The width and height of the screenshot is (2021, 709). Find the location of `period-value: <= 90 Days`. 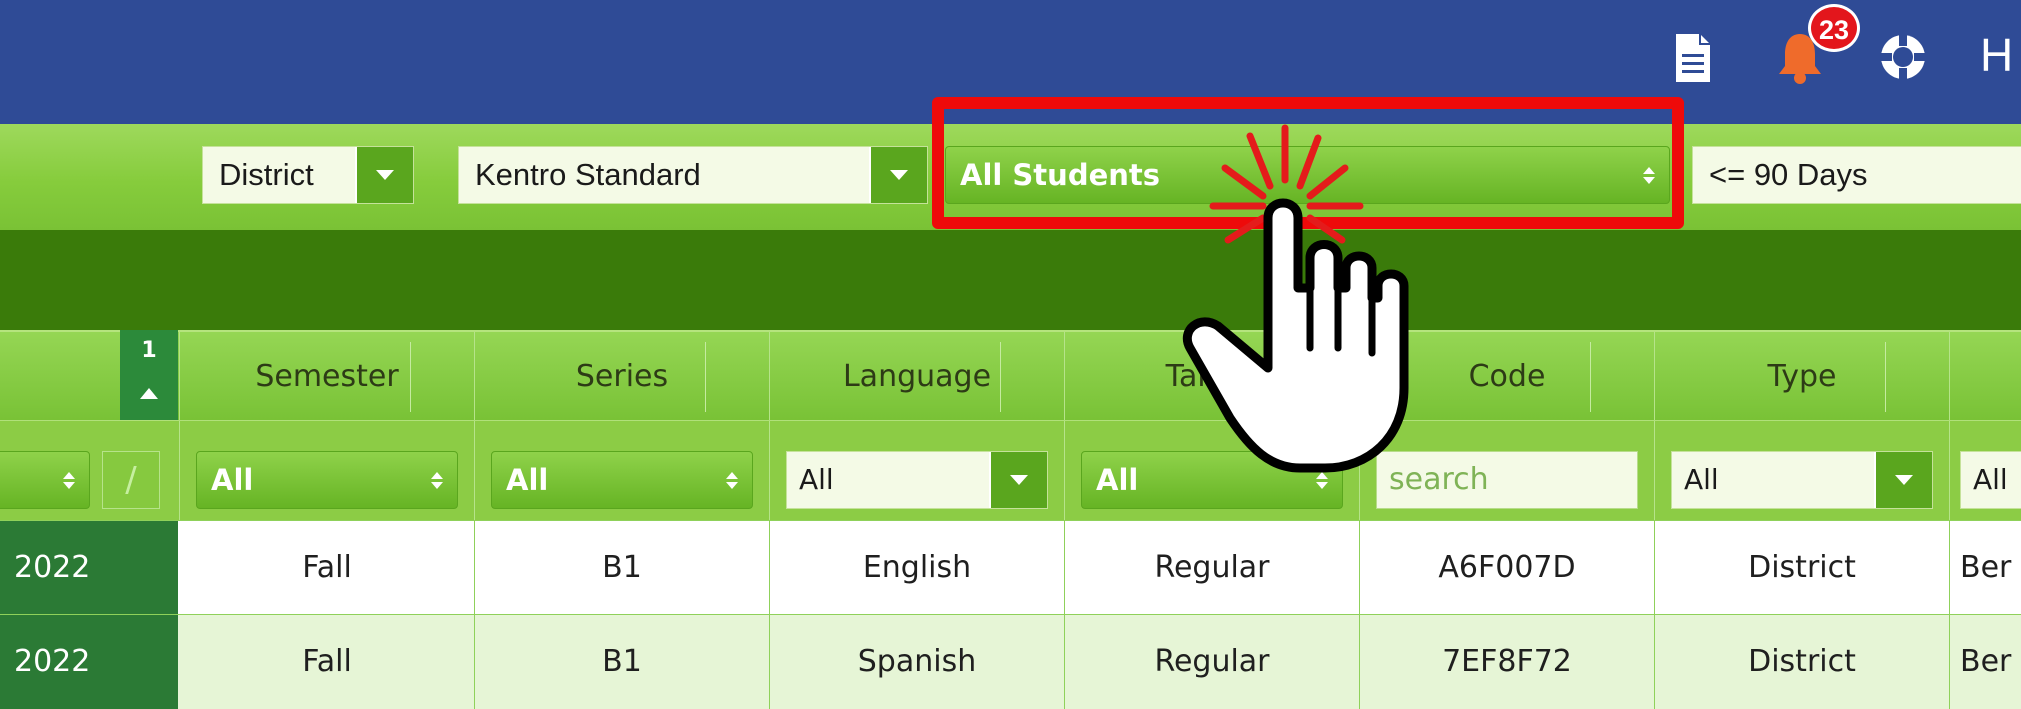

period-value: <= 90 Days is located at coordinates (1788, 174).